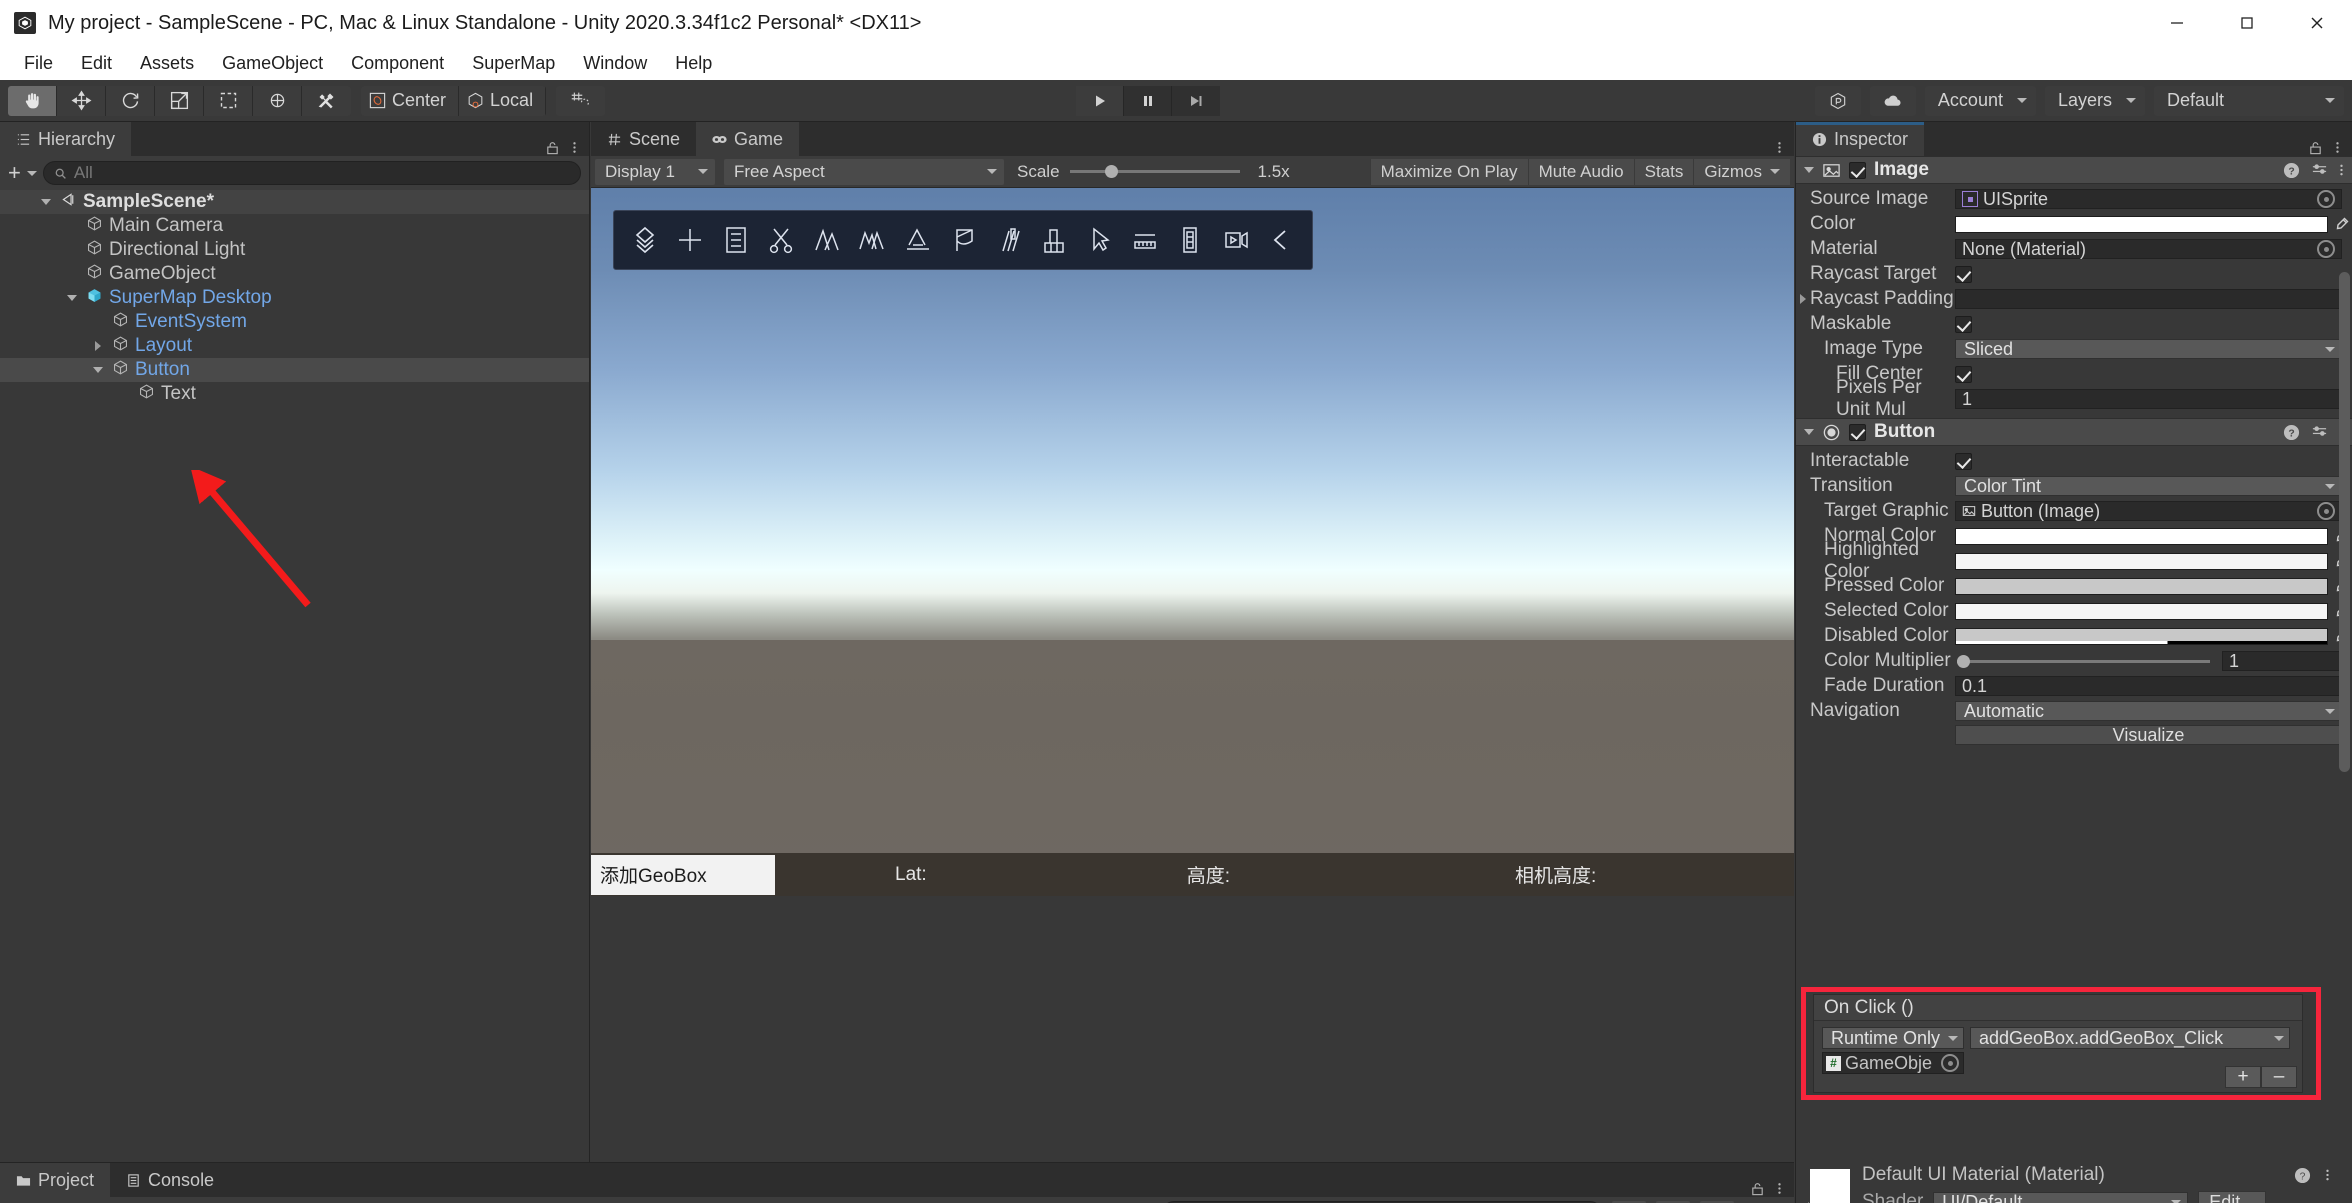 Image resolution: width=2352 pixels, height=1203 pixels. I want to click on eyedropper-icon, so click(2342, 224).